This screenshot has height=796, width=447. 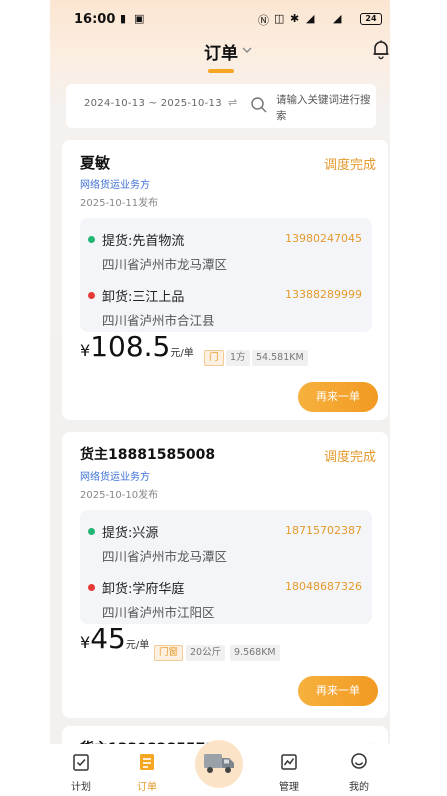 What do you see at coordinates (295, 18) in the screenshot?
I see `bluetooth-icon: ✱` at bounding box center [295, 18].